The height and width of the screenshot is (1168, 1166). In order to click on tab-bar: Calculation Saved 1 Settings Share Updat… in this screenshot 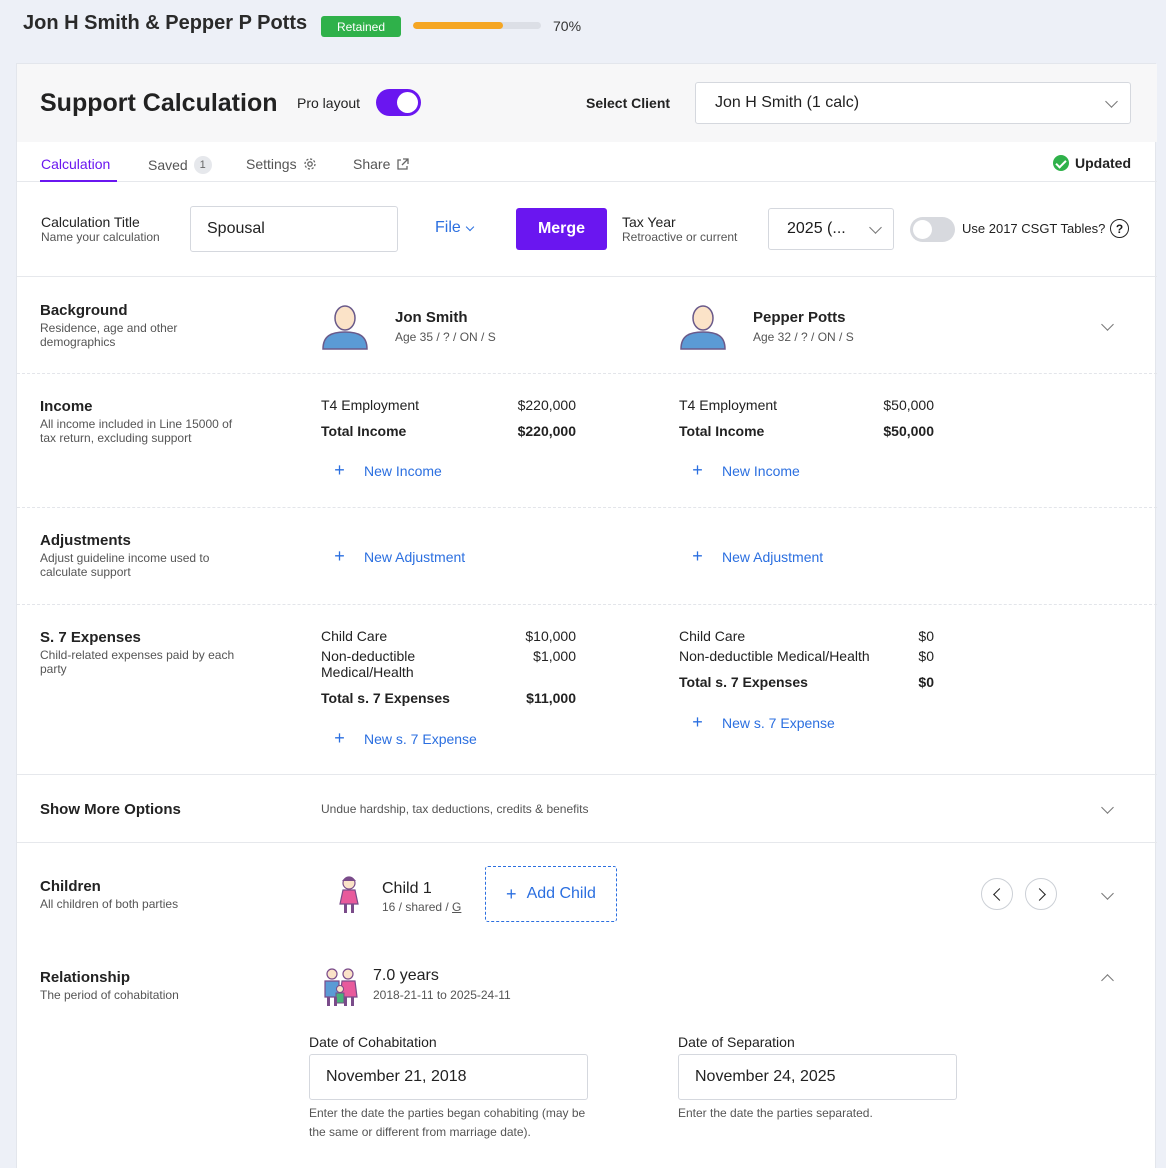, I will do `click(587, 162)`.